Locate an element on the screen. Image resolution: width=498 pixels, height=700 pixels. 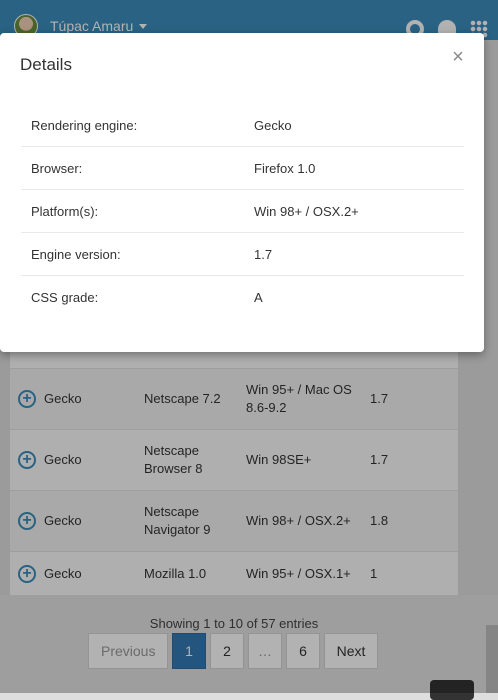
modal-title: Details is located at coordinates (46, 64).